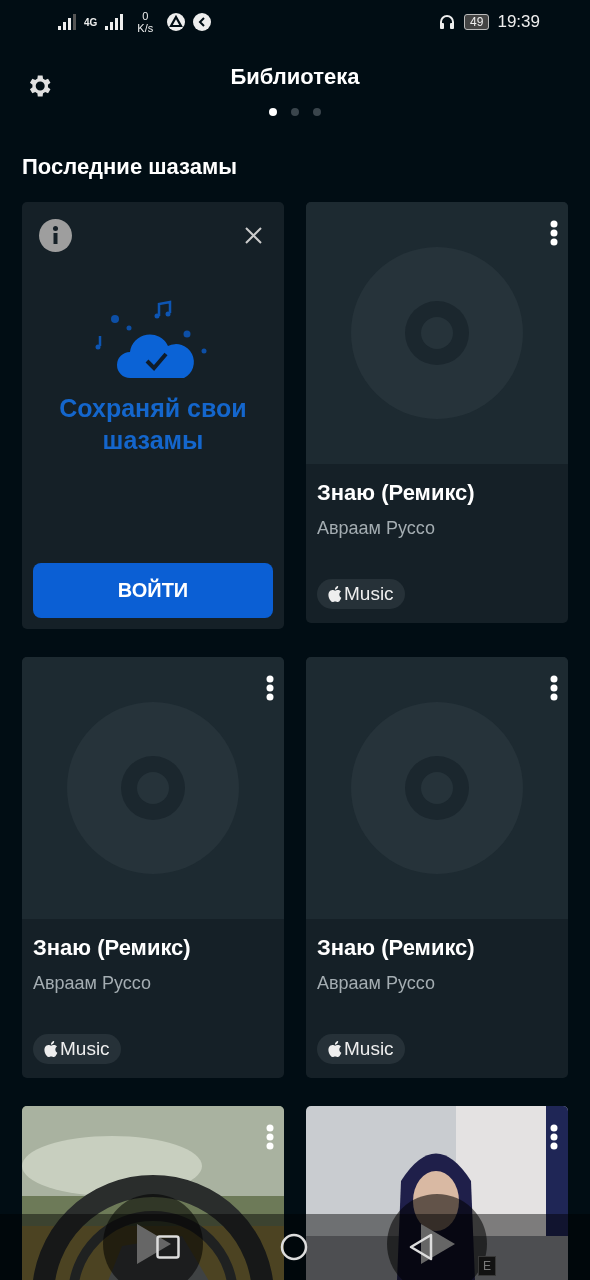 This screenshot has width=590, height=1280. What do you see at coordinates (153, 424) in the screenshot?
I see `promo-title: Сохраняй свои шазамы` at bounding box center [153, 424].